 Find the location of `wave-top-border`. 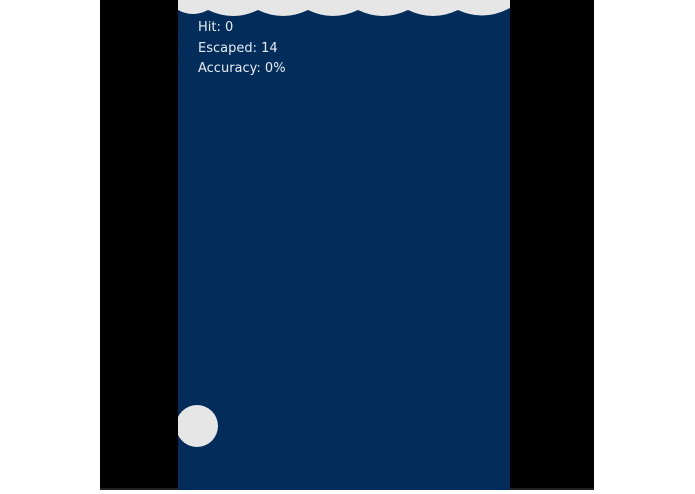

wave-top-border is located at coordinates (344, 8).